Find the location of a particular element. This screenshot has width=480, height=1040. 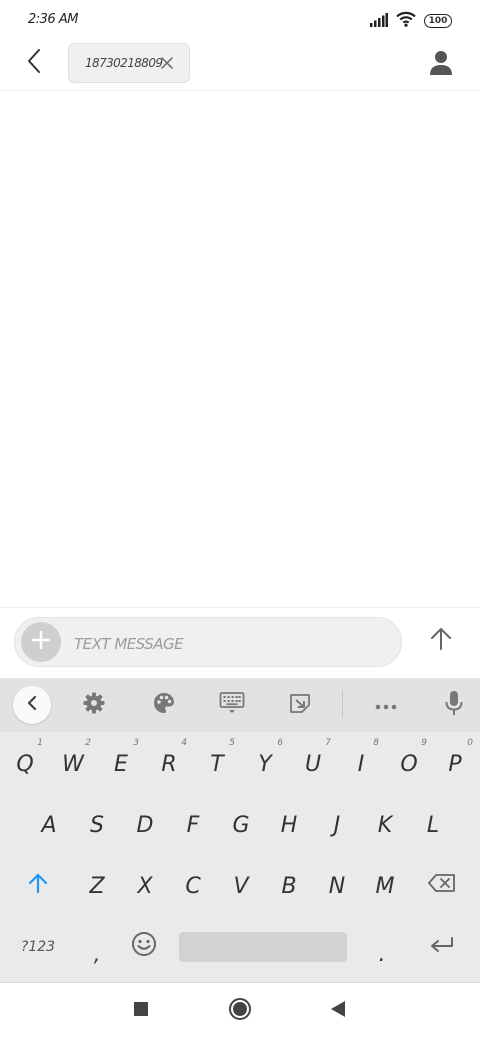

key-l: L is located at coordinates (433, 825).